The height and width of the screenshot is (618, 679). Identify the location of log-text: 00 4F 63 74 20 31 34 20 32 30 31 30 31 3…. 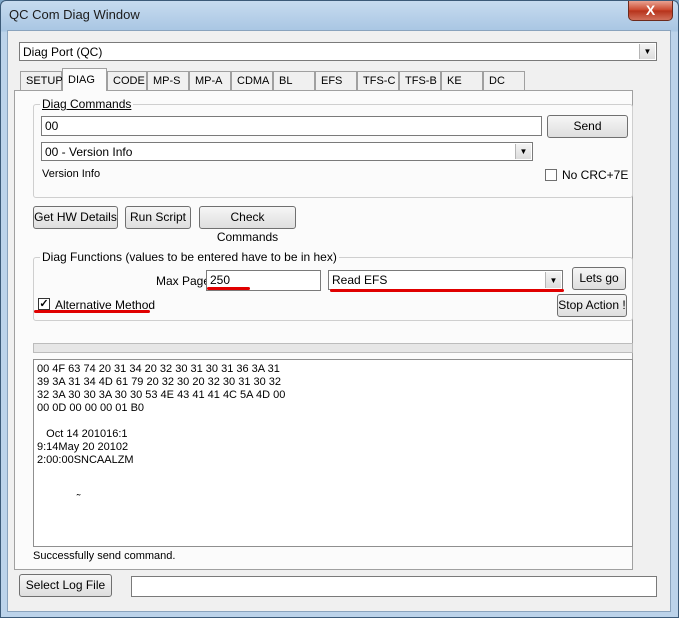
(161, 434).